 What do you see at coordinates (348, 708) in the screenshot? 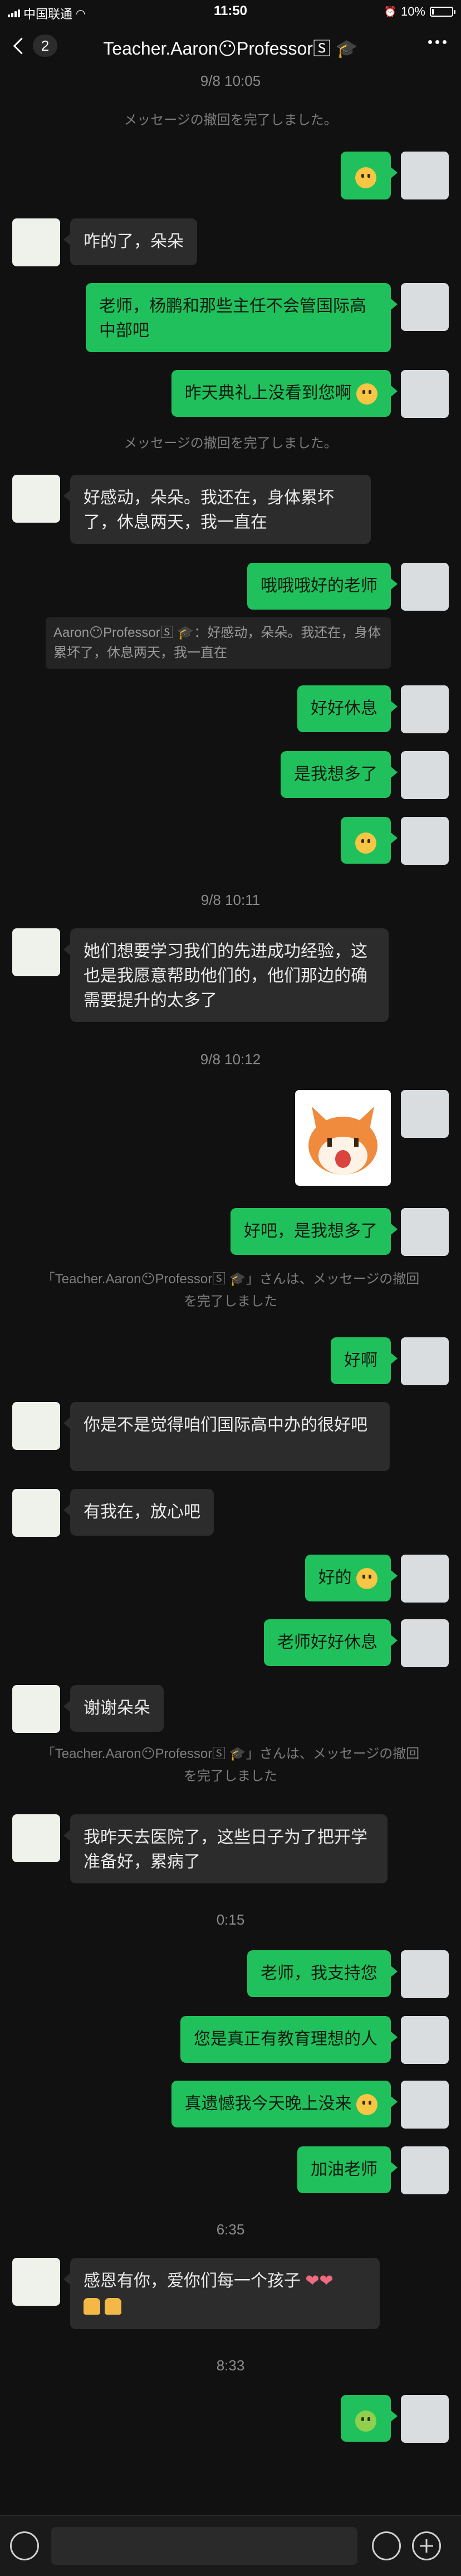
I see `message-bubble: 好好休息` at bounding box center [348, 708].